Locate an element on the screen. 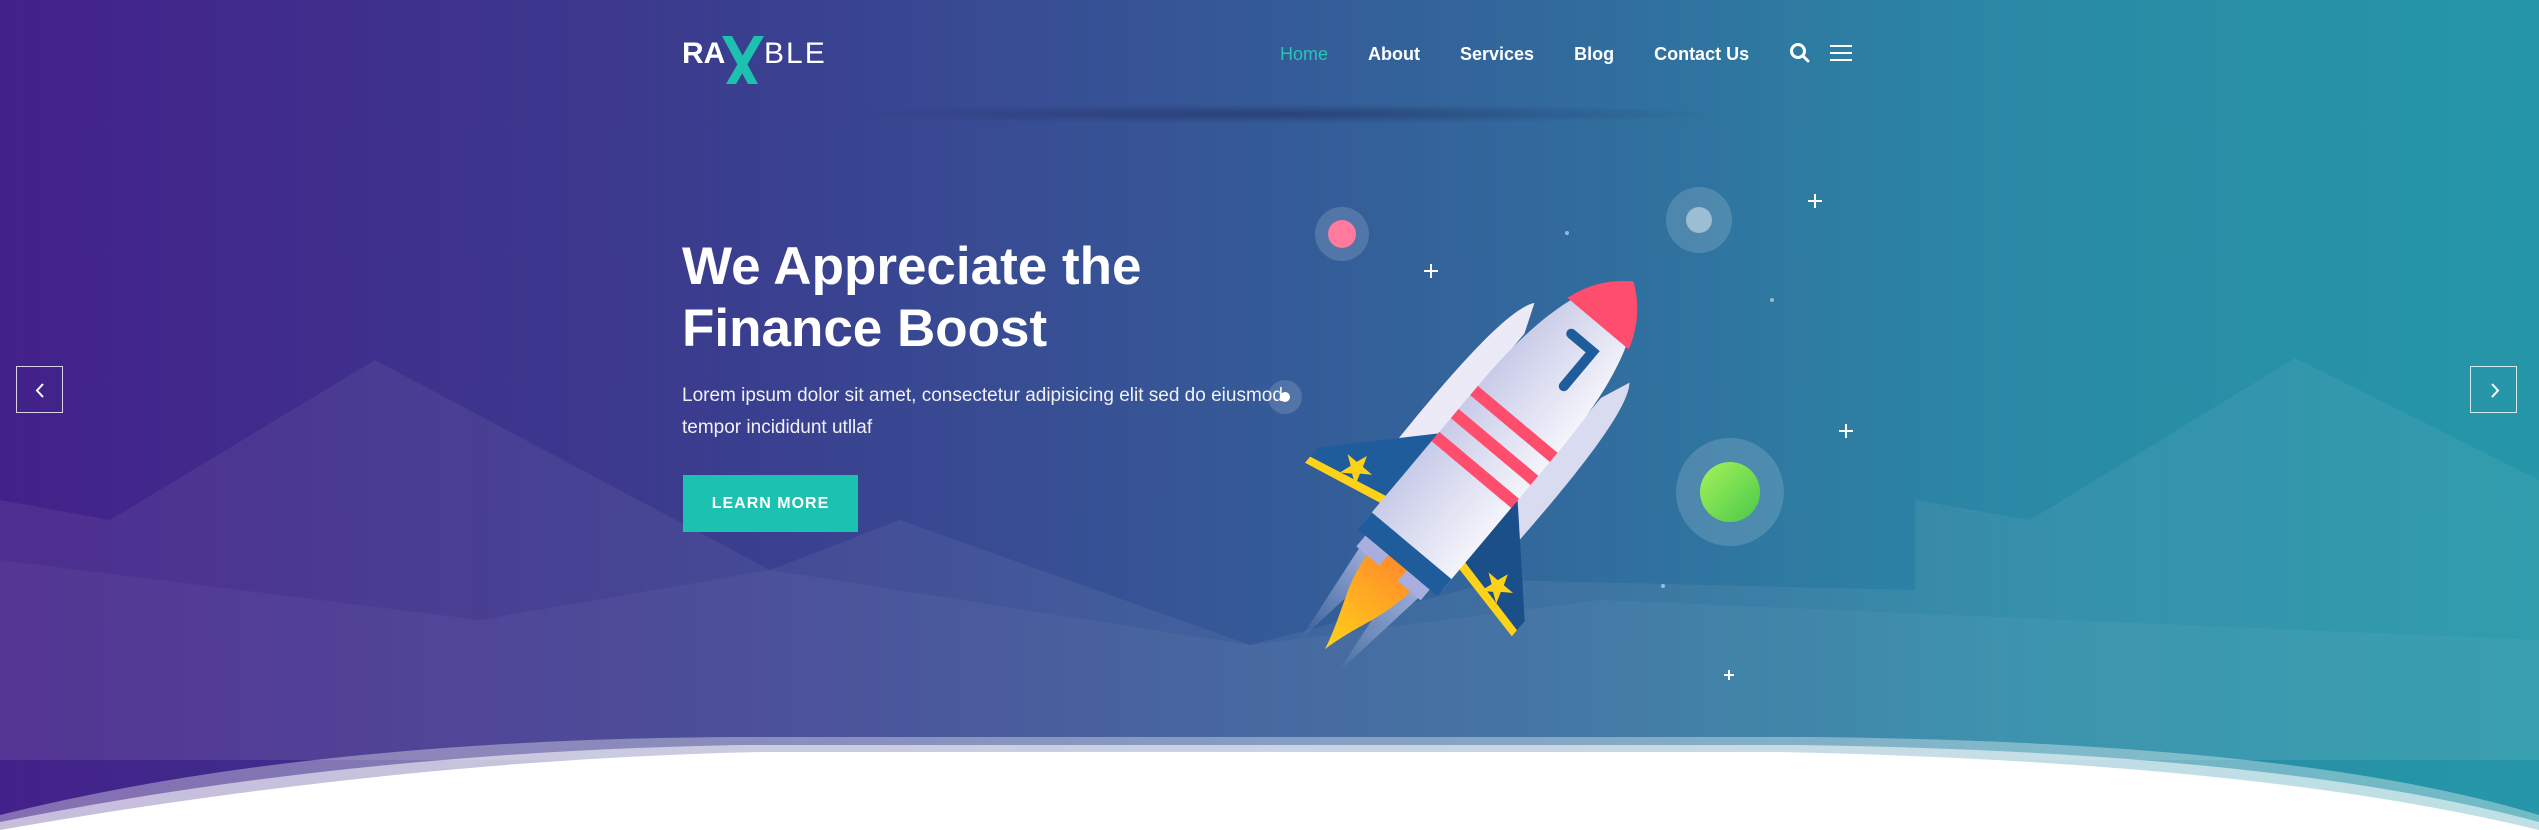 Image resolution: width=2539 pixels, height=830 pixels. nav-about: About is located at coordinates (1394, 54).